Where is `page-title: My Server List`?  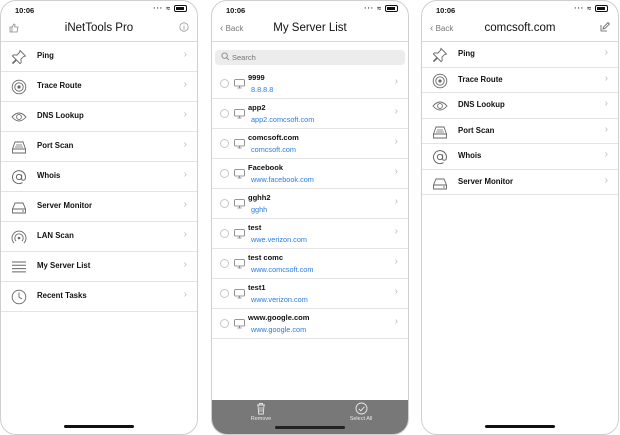 page-title: My Server List is located at coordinates (310, 28).